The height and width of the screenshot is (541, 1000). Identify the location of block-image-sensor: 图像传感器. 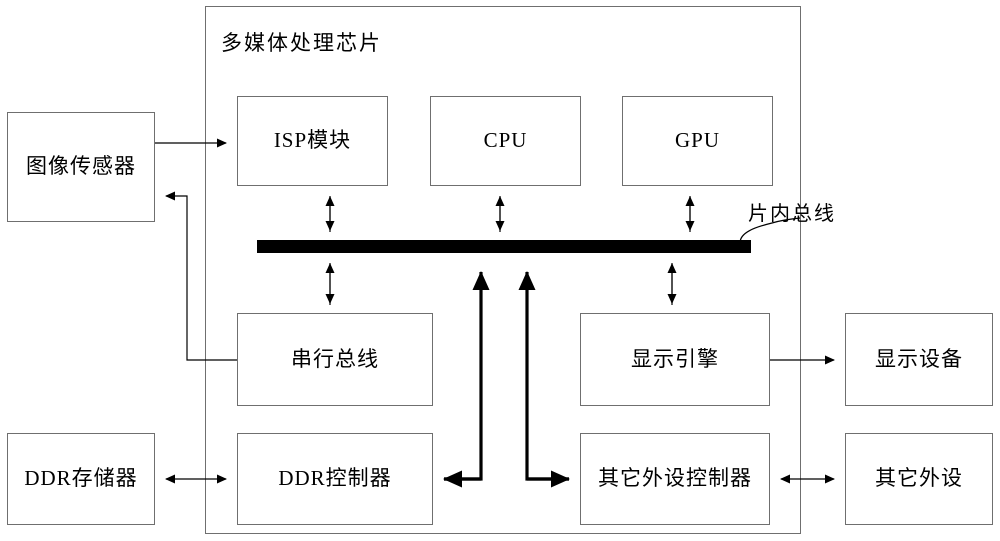
(81, 167).